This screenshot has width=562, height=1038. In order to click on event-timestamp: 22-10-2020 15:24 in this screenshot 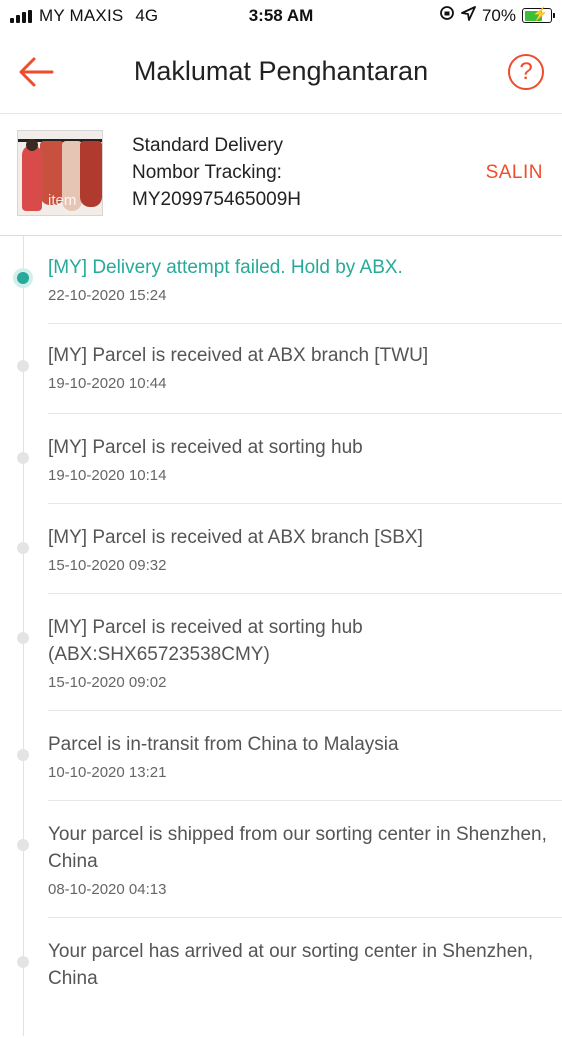, I will do `click(107, 295)`.